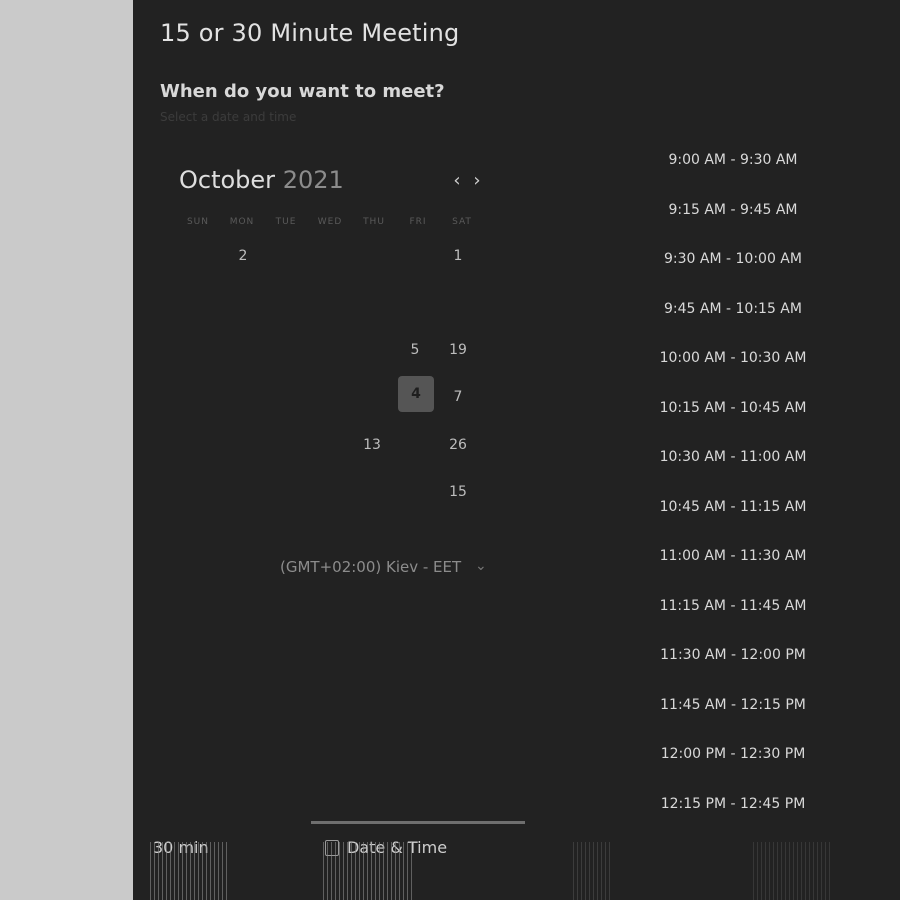 Image resolution: width=900 pixels, height=900 pixels. What do you see at coordinates (733, 309) in the screenshot?
I see `time-slot-button: 9:45 AM - 10:15 AM` at bounding box center [733, 309].